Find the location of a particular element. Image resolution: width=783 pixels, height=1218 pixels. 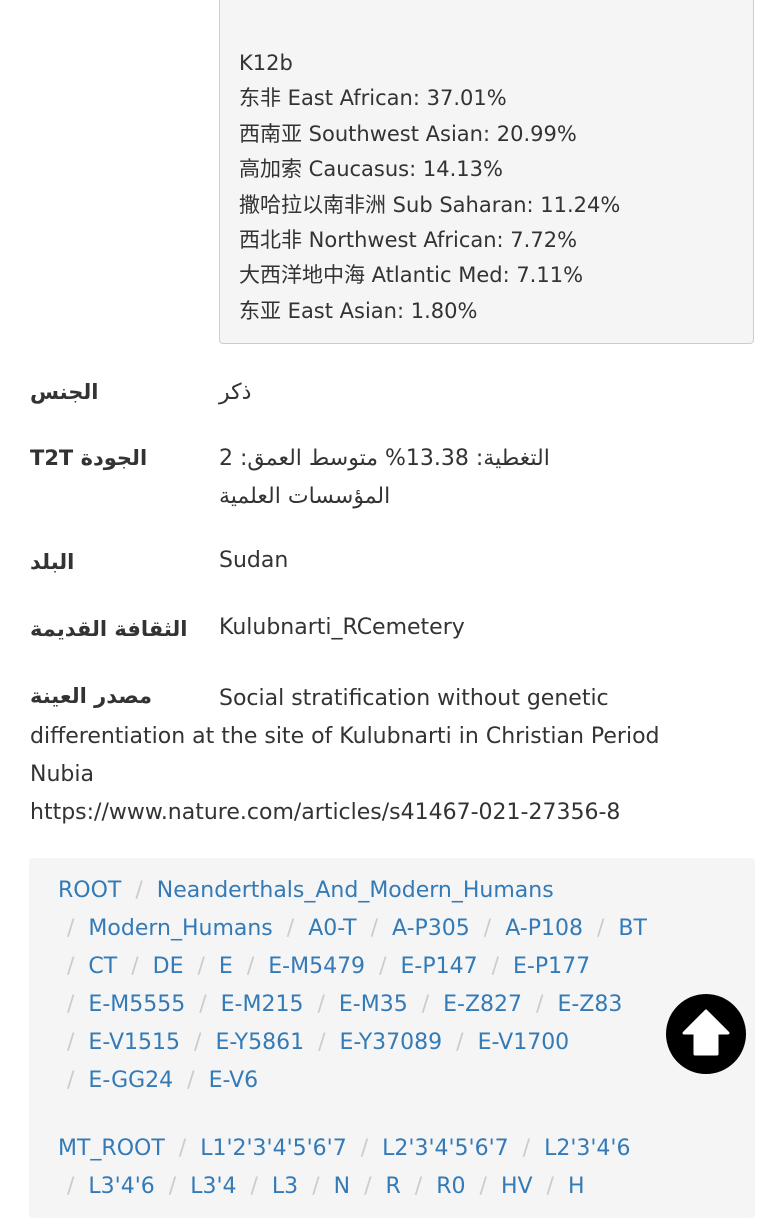

haplogroup-link: Modern_Humans is located at coordinates (180, 928).